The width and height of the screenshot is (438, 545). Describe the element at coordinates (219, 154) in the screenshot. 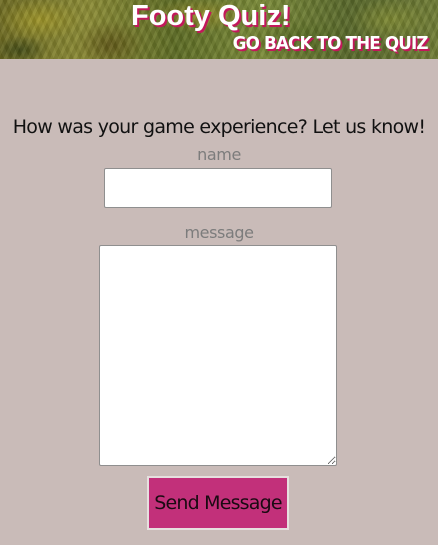

I see `name-label: name` at that location.